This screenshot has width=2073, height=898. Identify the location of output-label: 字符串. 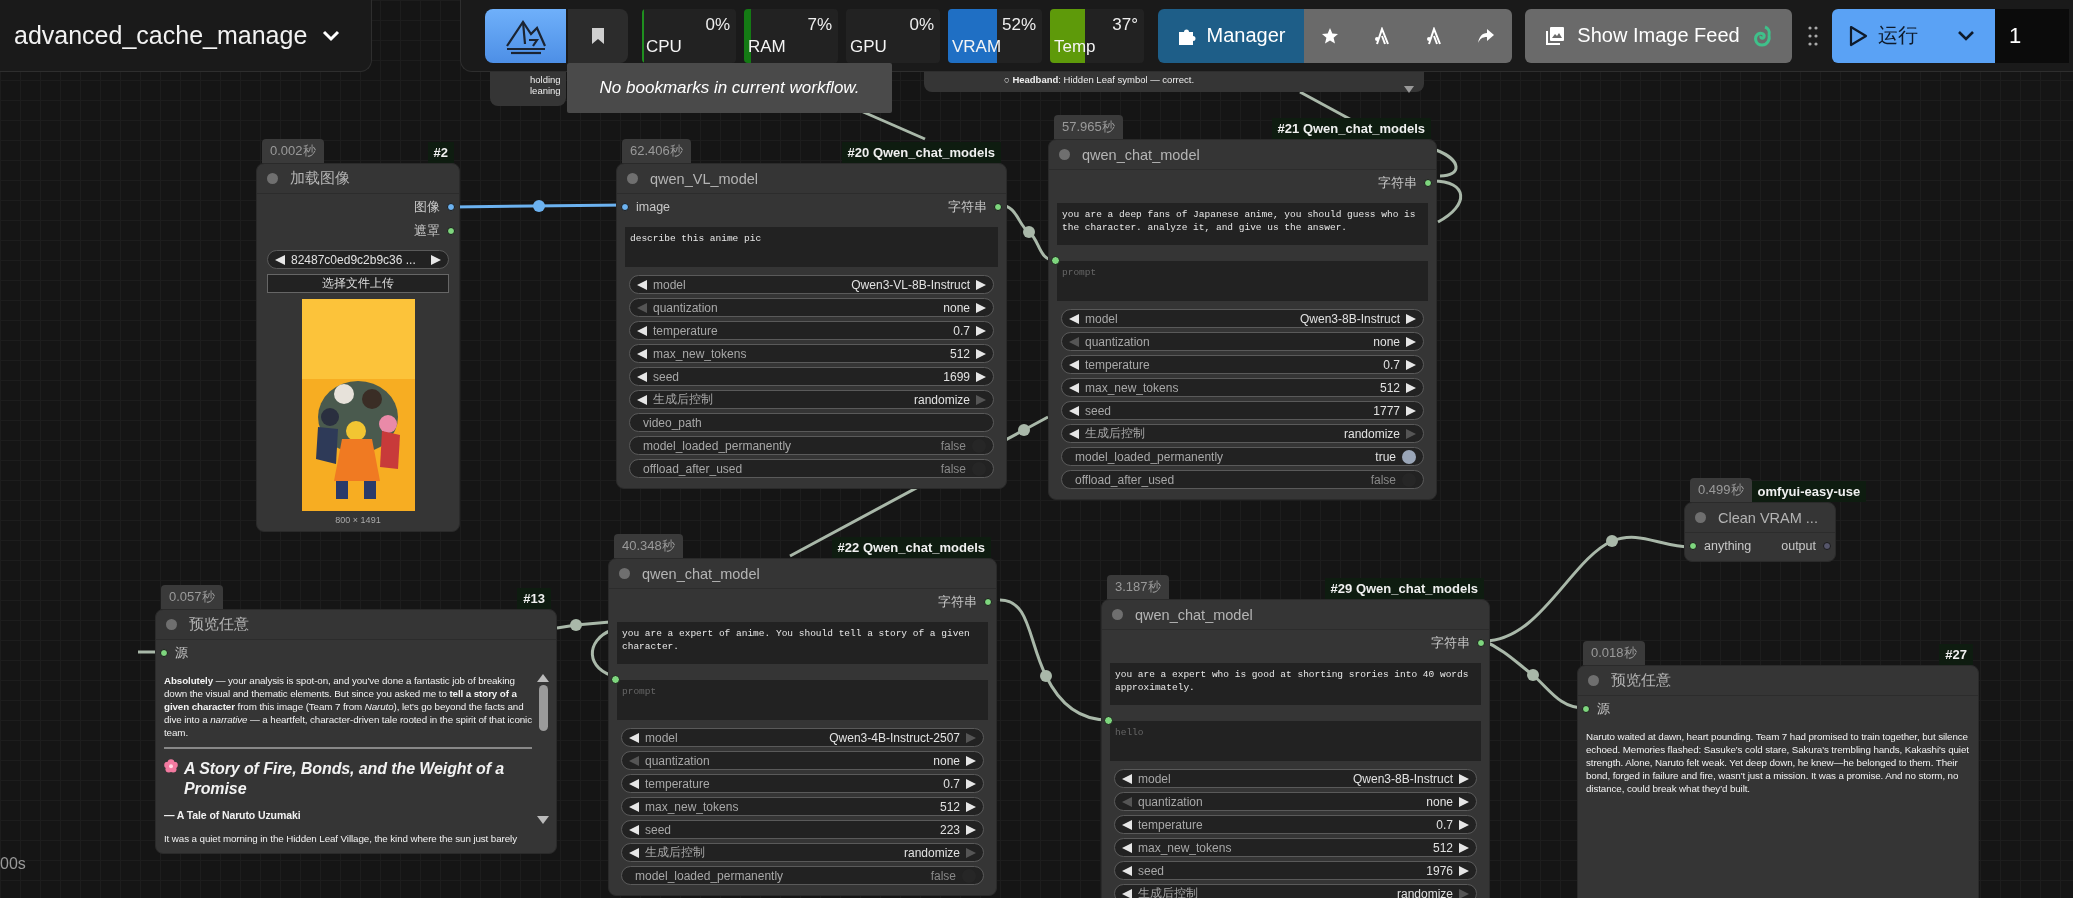
(957, 602).